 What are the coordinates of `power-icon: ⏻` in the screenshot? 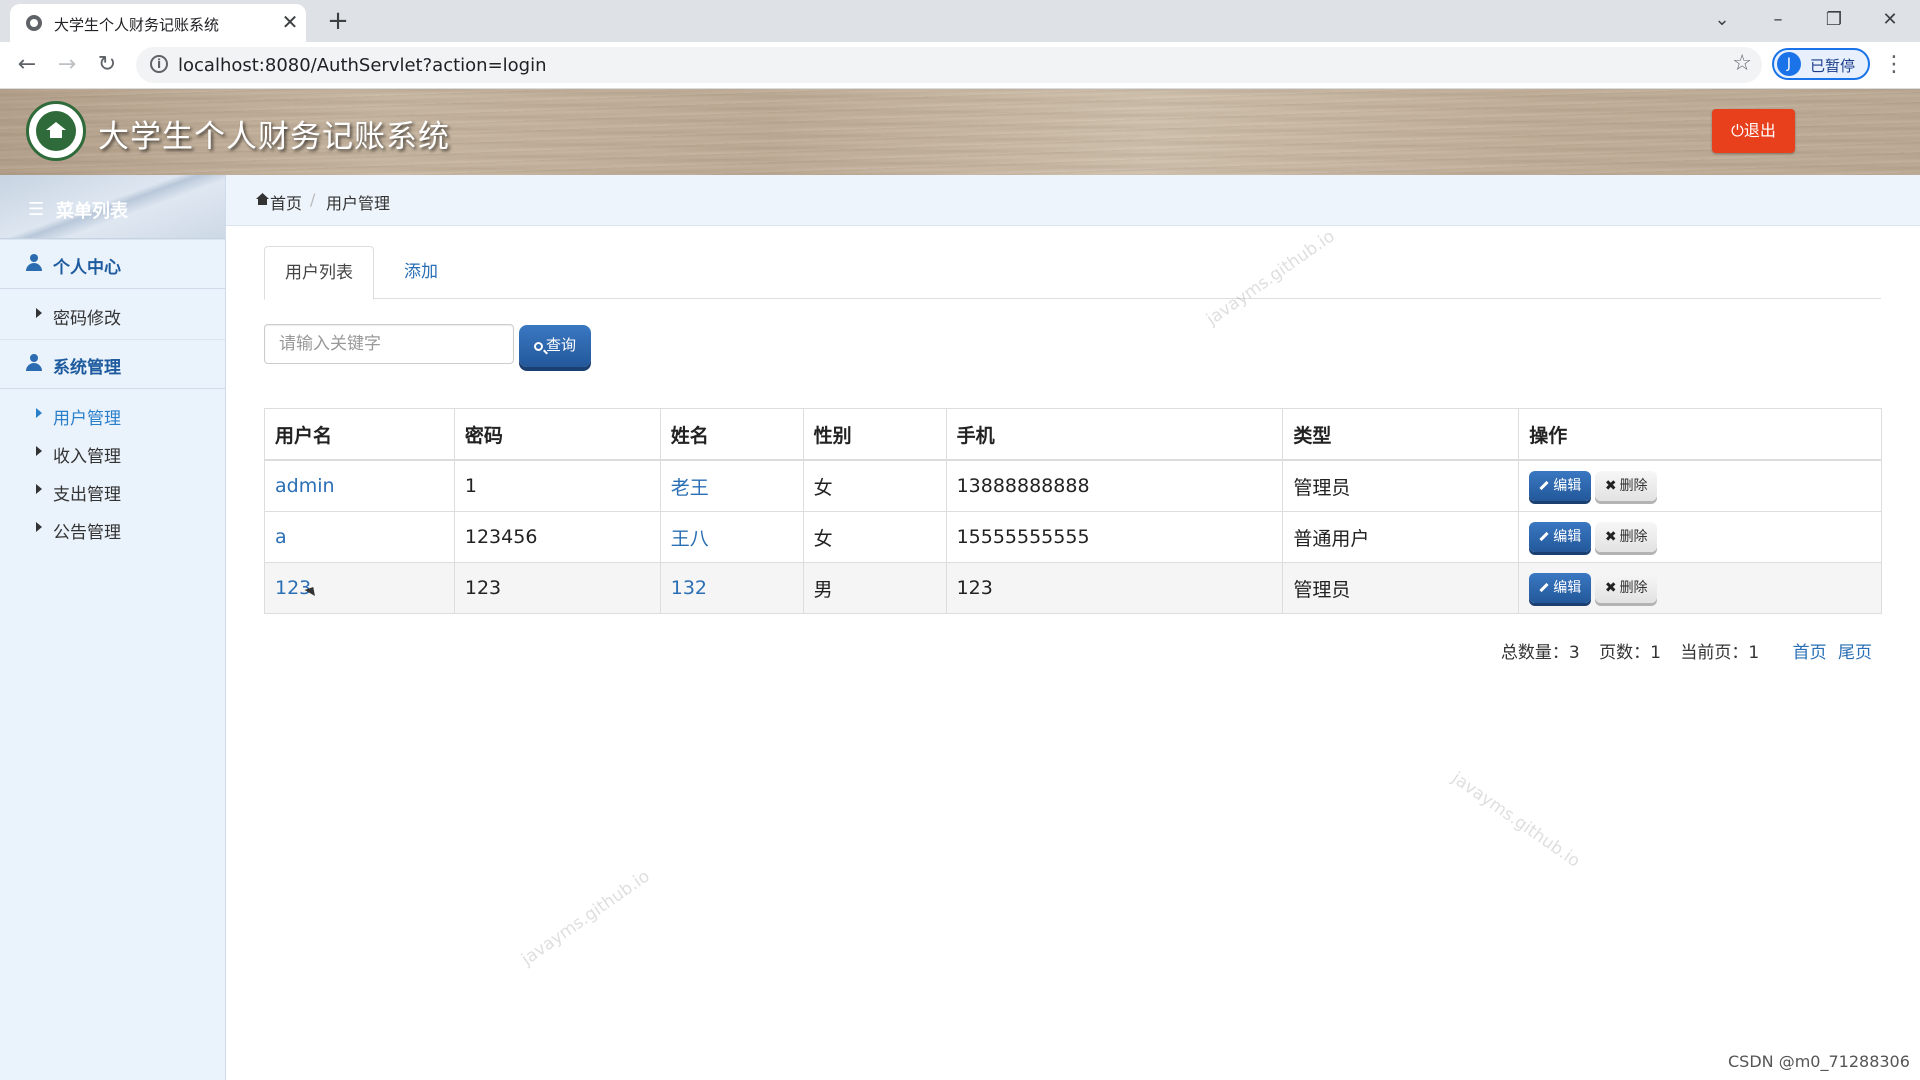 It's located at (1737, 130).